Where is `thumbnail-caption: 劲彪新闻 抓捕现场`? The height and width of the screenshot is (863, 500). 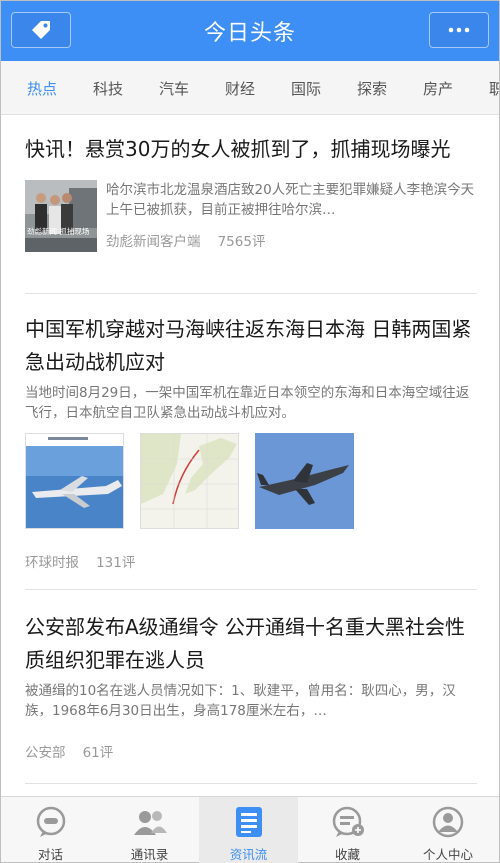
thumbnail-caption: 劲彪新闻 抓捕现场 is located at coordinates (58, 231).